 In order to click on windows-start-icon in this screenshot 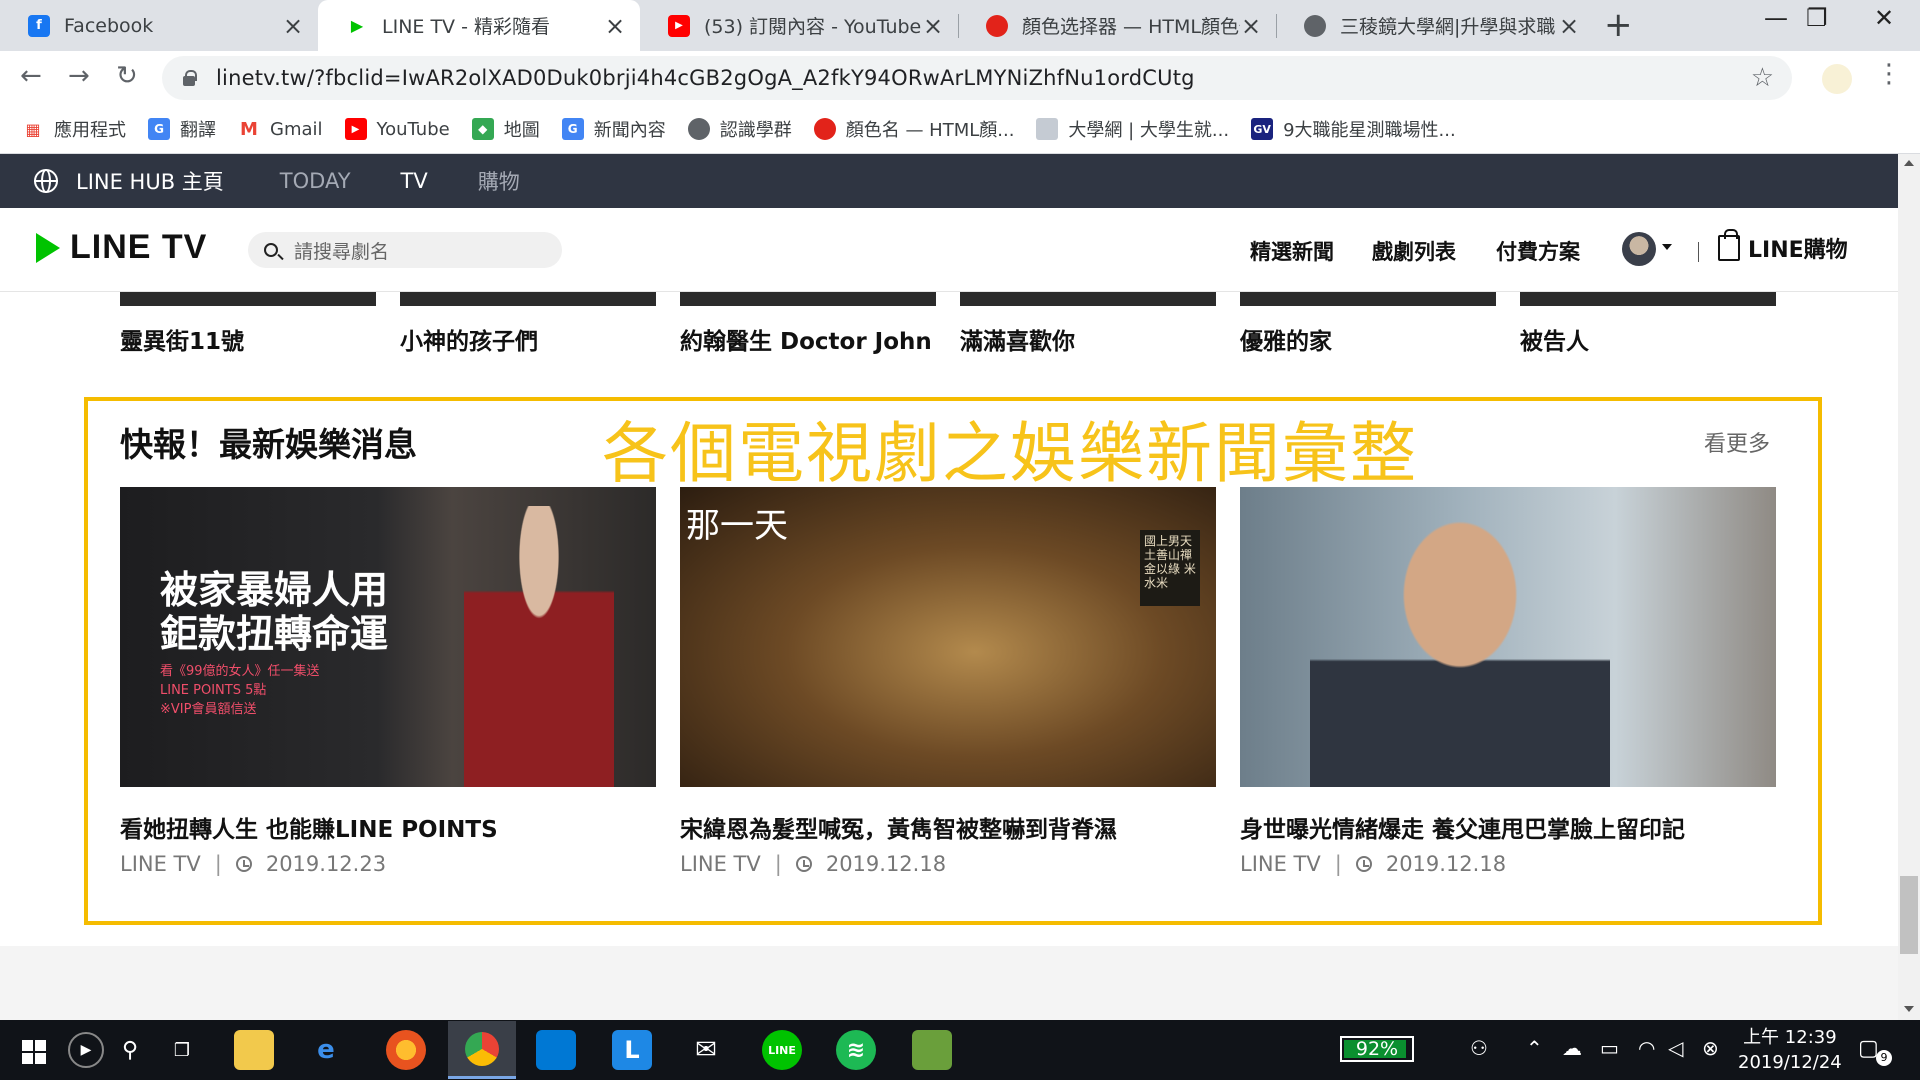, I will do `click(34, 1052)`.